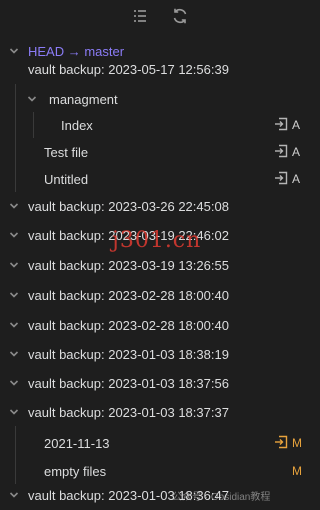  Describe the element at coordinates (66, 179) in the screenshot. I see `file-name: Untitled` at that location.